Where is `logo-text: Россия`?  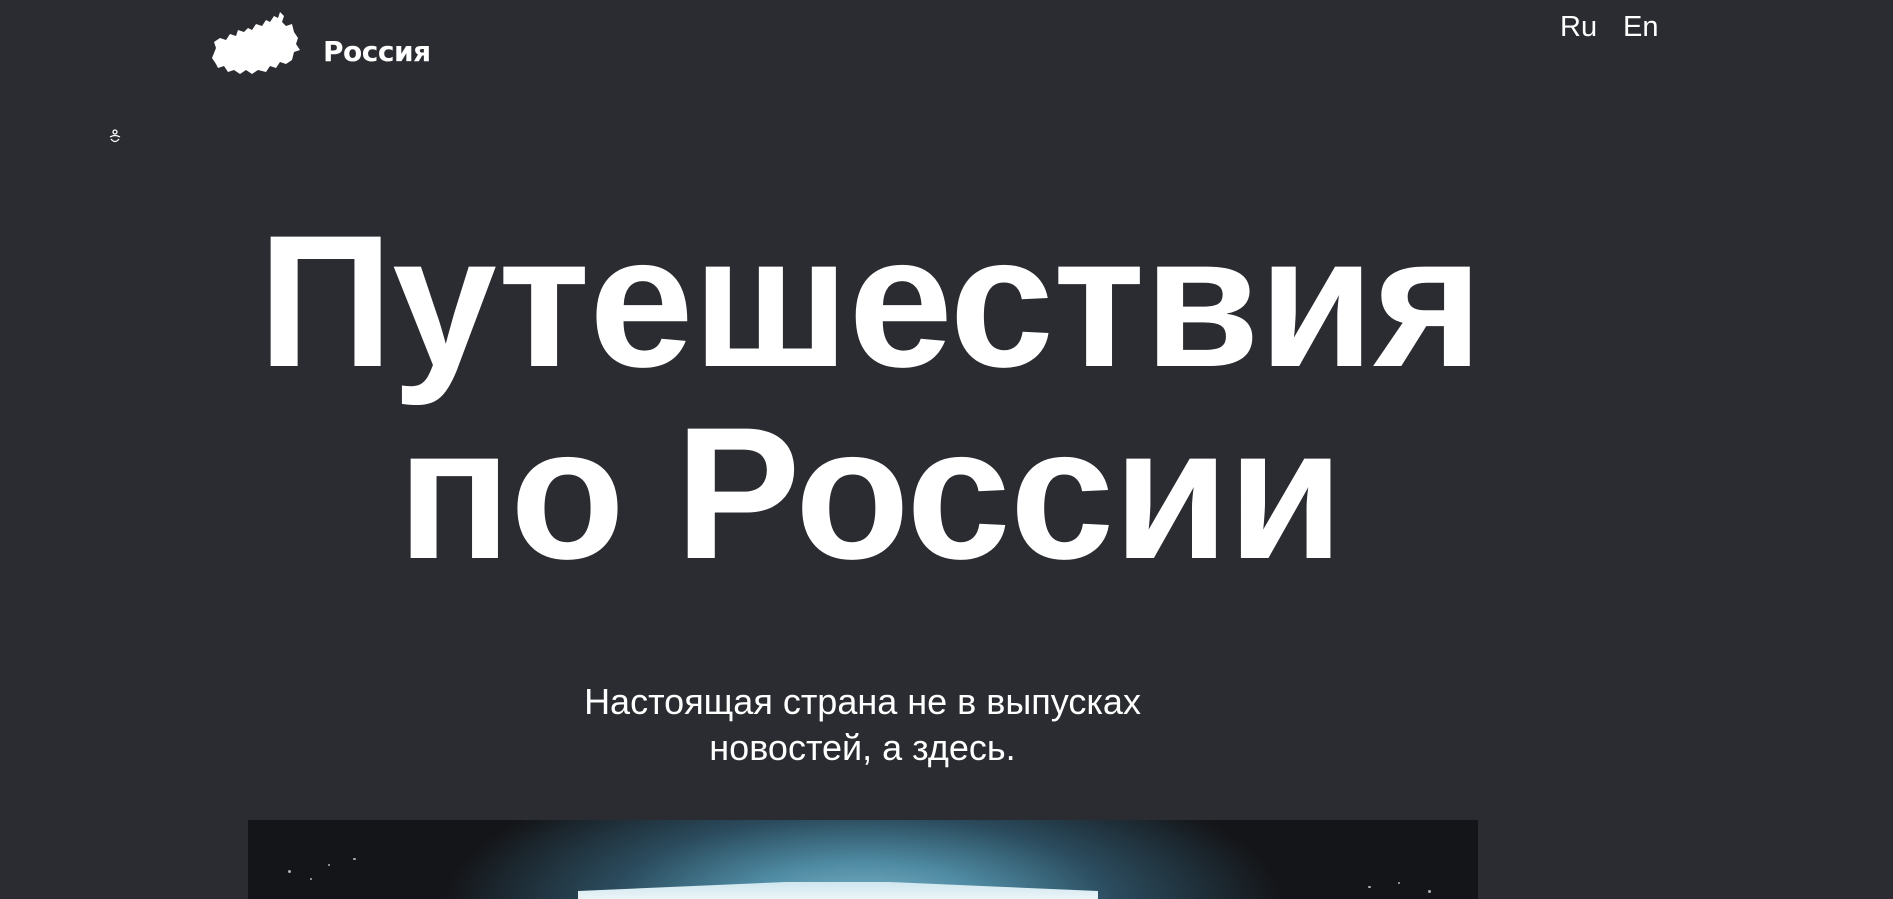
logo-text: Россия is located at coordinates (377, 51).